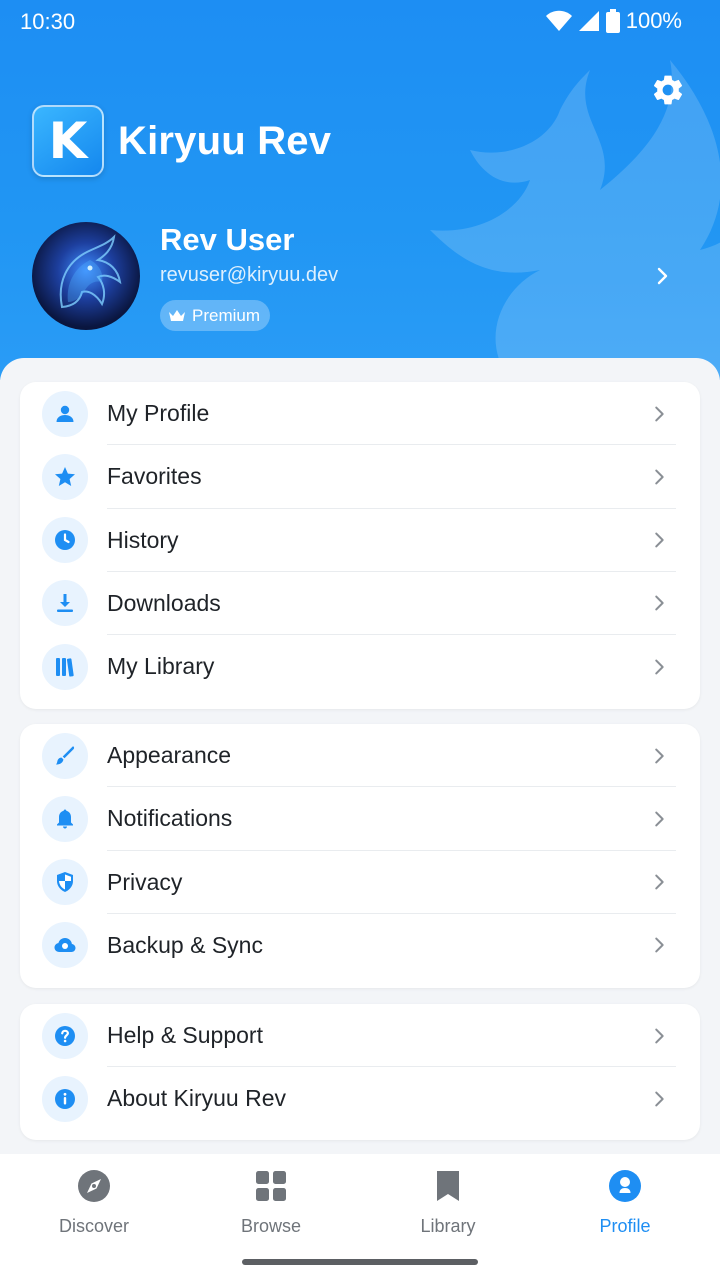 The image size is (720, 1280). I want to click on compass-icon, so click(94, 1186).